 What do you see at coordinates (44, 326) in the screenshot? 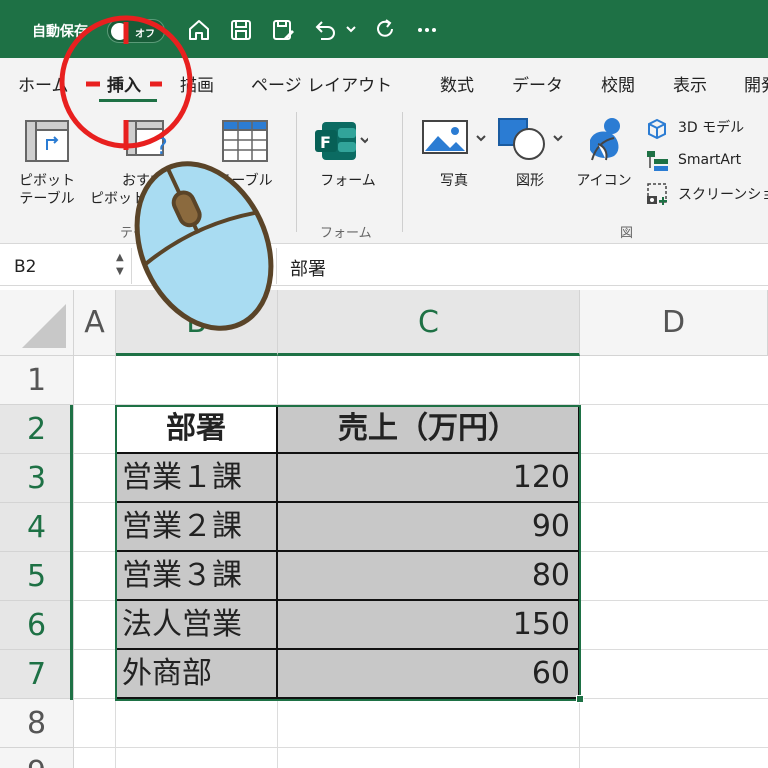
I see `select-all-triangle-icon` at bounding box center [44, 326].